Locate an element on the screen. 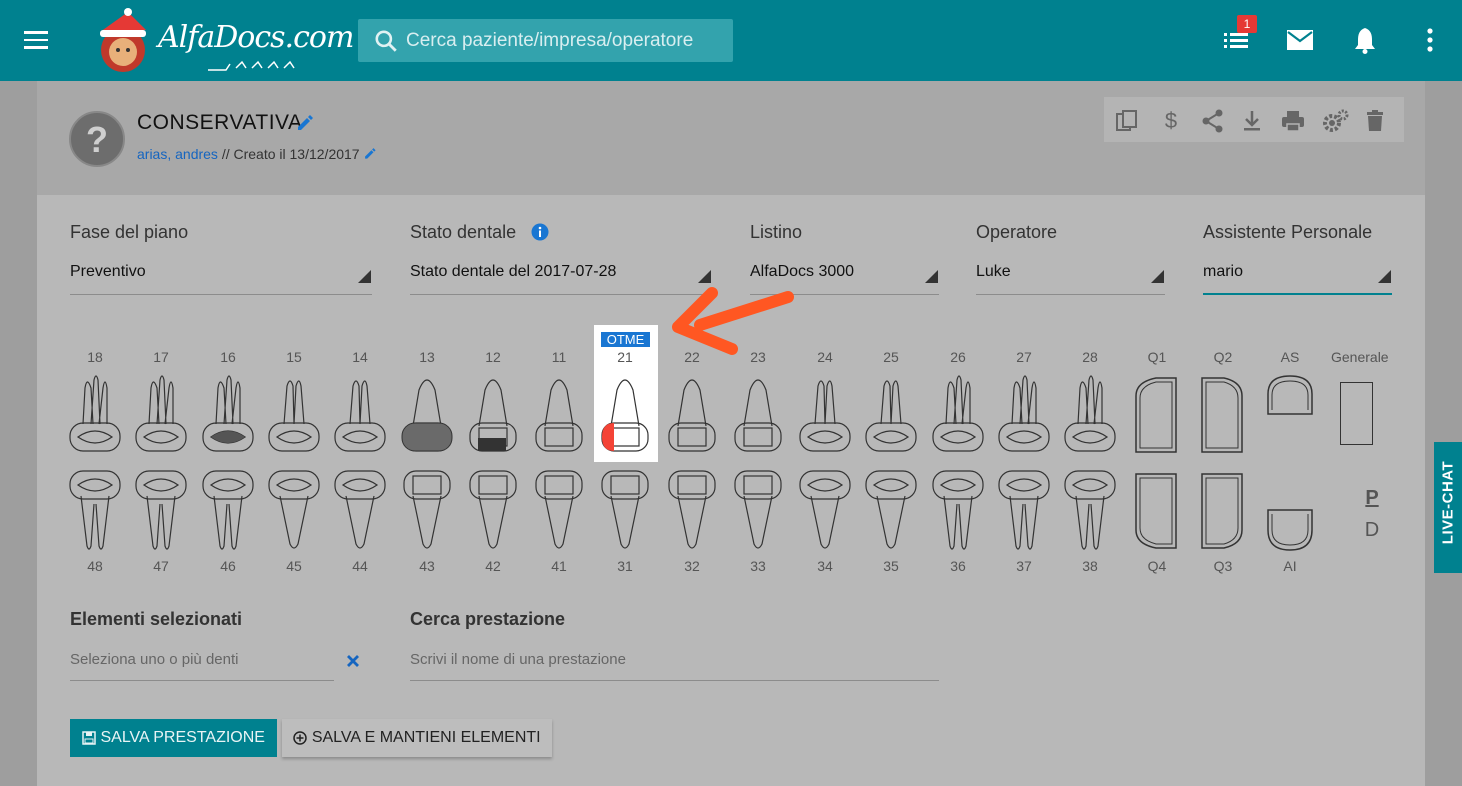 The width and height of the screenshot is (1462, 786). operatore-select: Luke is located at coordinates (993, 272).